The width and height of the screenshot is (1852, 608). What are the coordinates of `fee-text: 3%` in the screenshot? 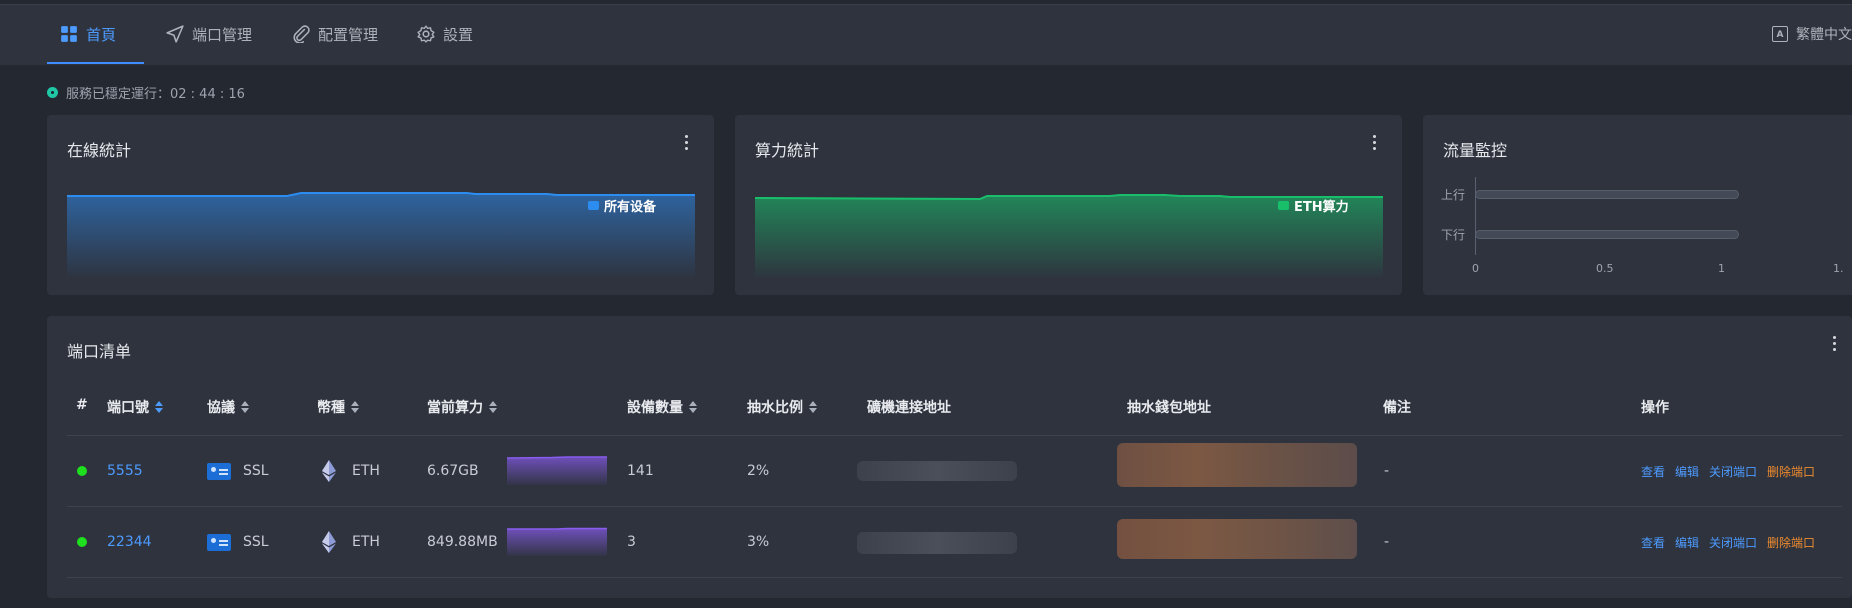 It's located at (758, 542).